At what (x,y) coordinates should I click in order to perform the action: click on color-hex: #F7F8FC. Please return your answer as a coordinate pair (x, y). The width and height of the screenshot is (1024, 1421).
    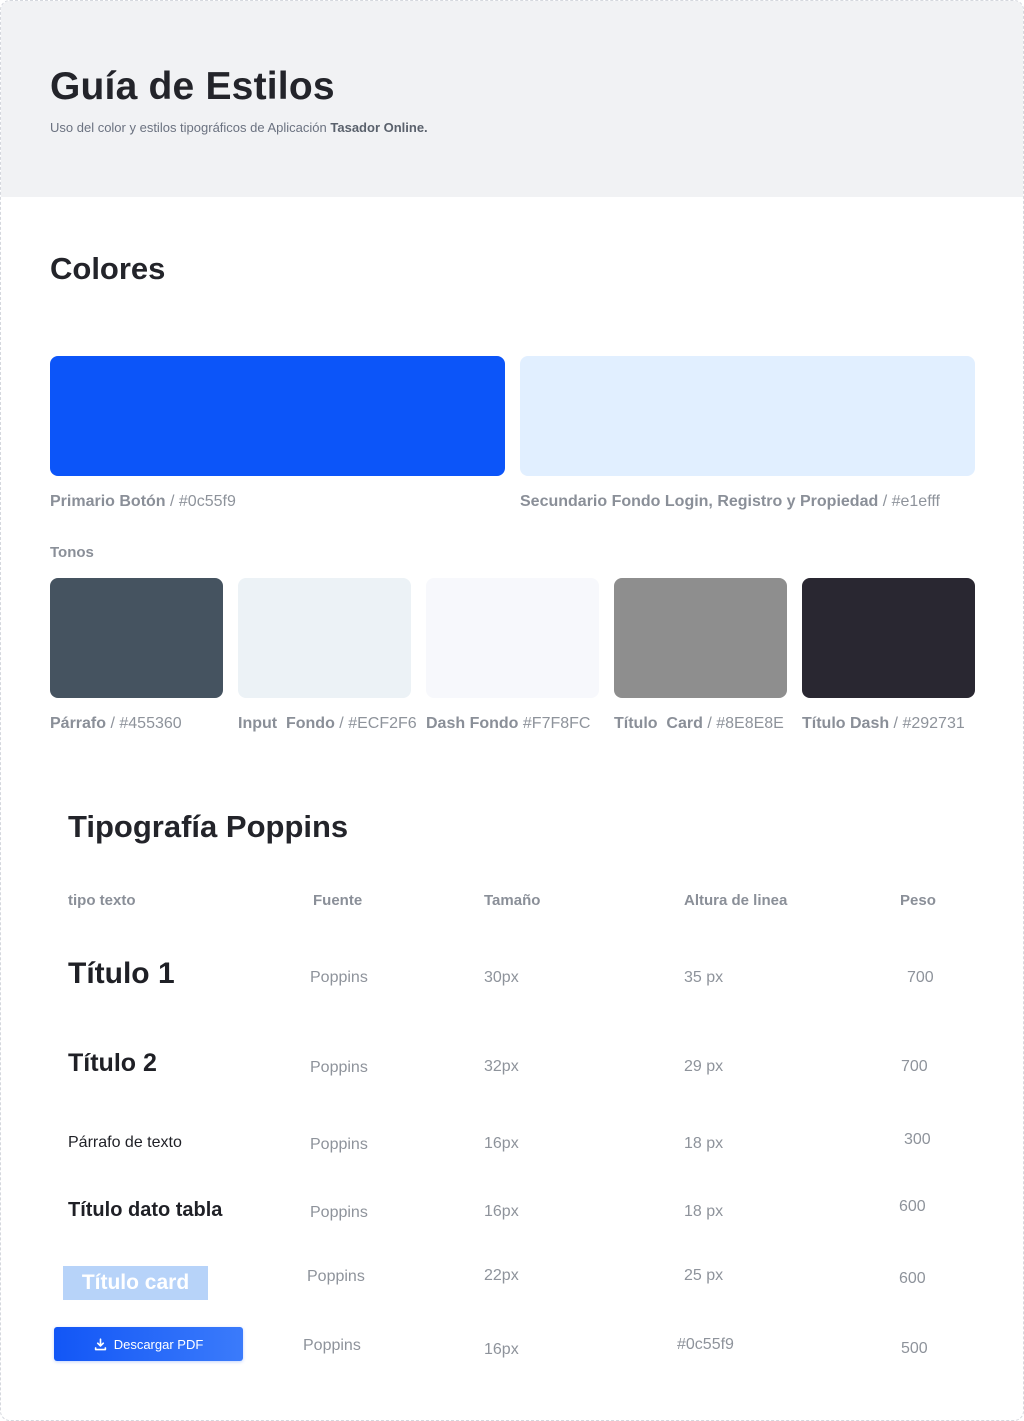
    Looking at the image, I should click on (556, 723).